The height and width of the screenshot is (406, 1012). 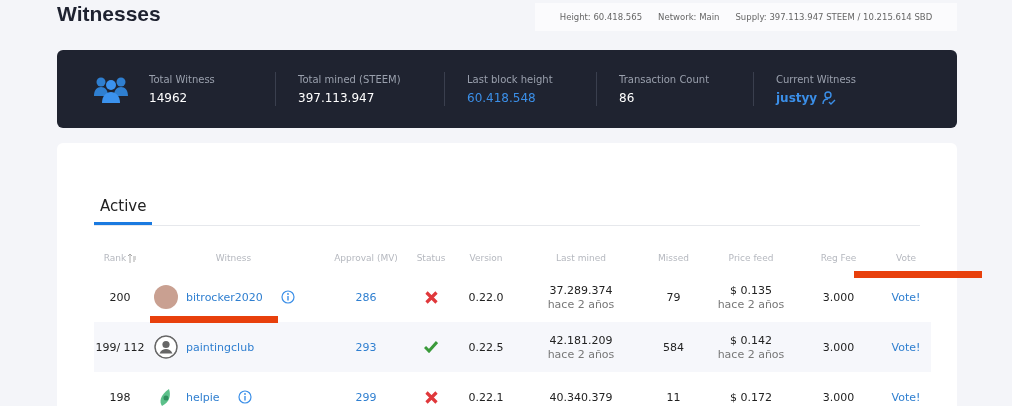 I want to click on stat-value: 14962, so click(x=169, y=97).